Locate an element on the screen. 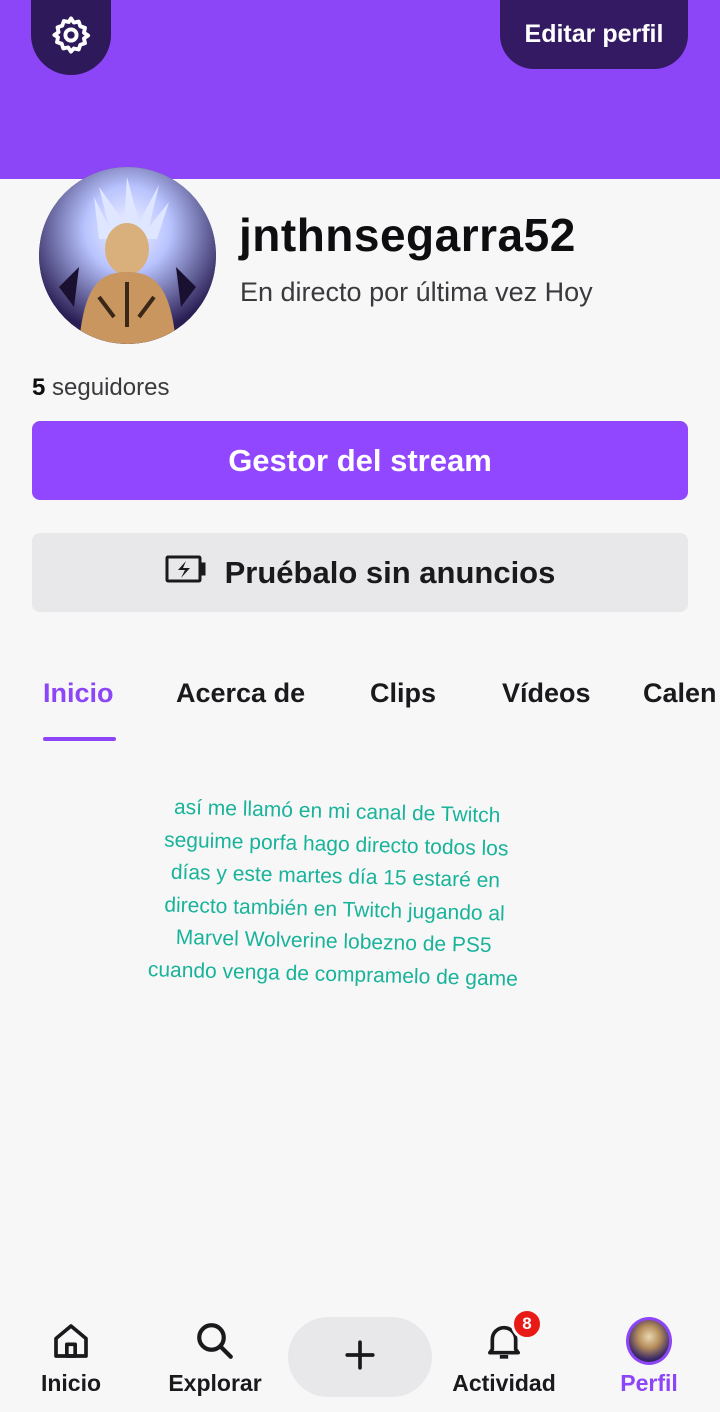  gear-icon is located at coordinates (71, 37).